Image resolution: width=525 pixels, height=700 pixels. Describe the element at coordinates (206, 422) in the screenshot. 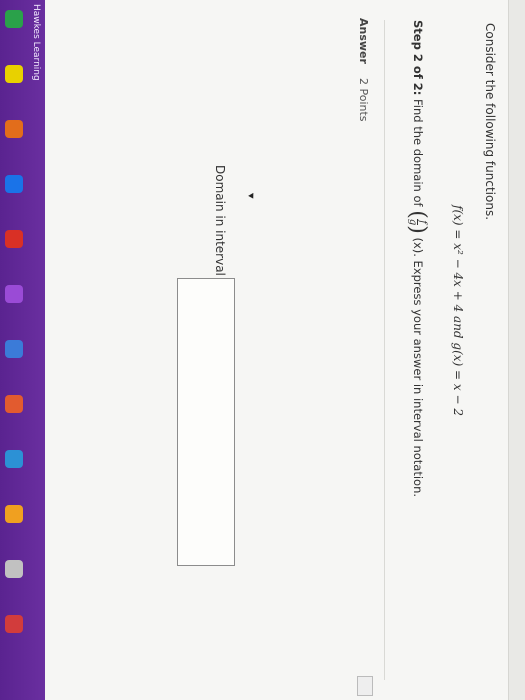

I see `domain-input` at that location.